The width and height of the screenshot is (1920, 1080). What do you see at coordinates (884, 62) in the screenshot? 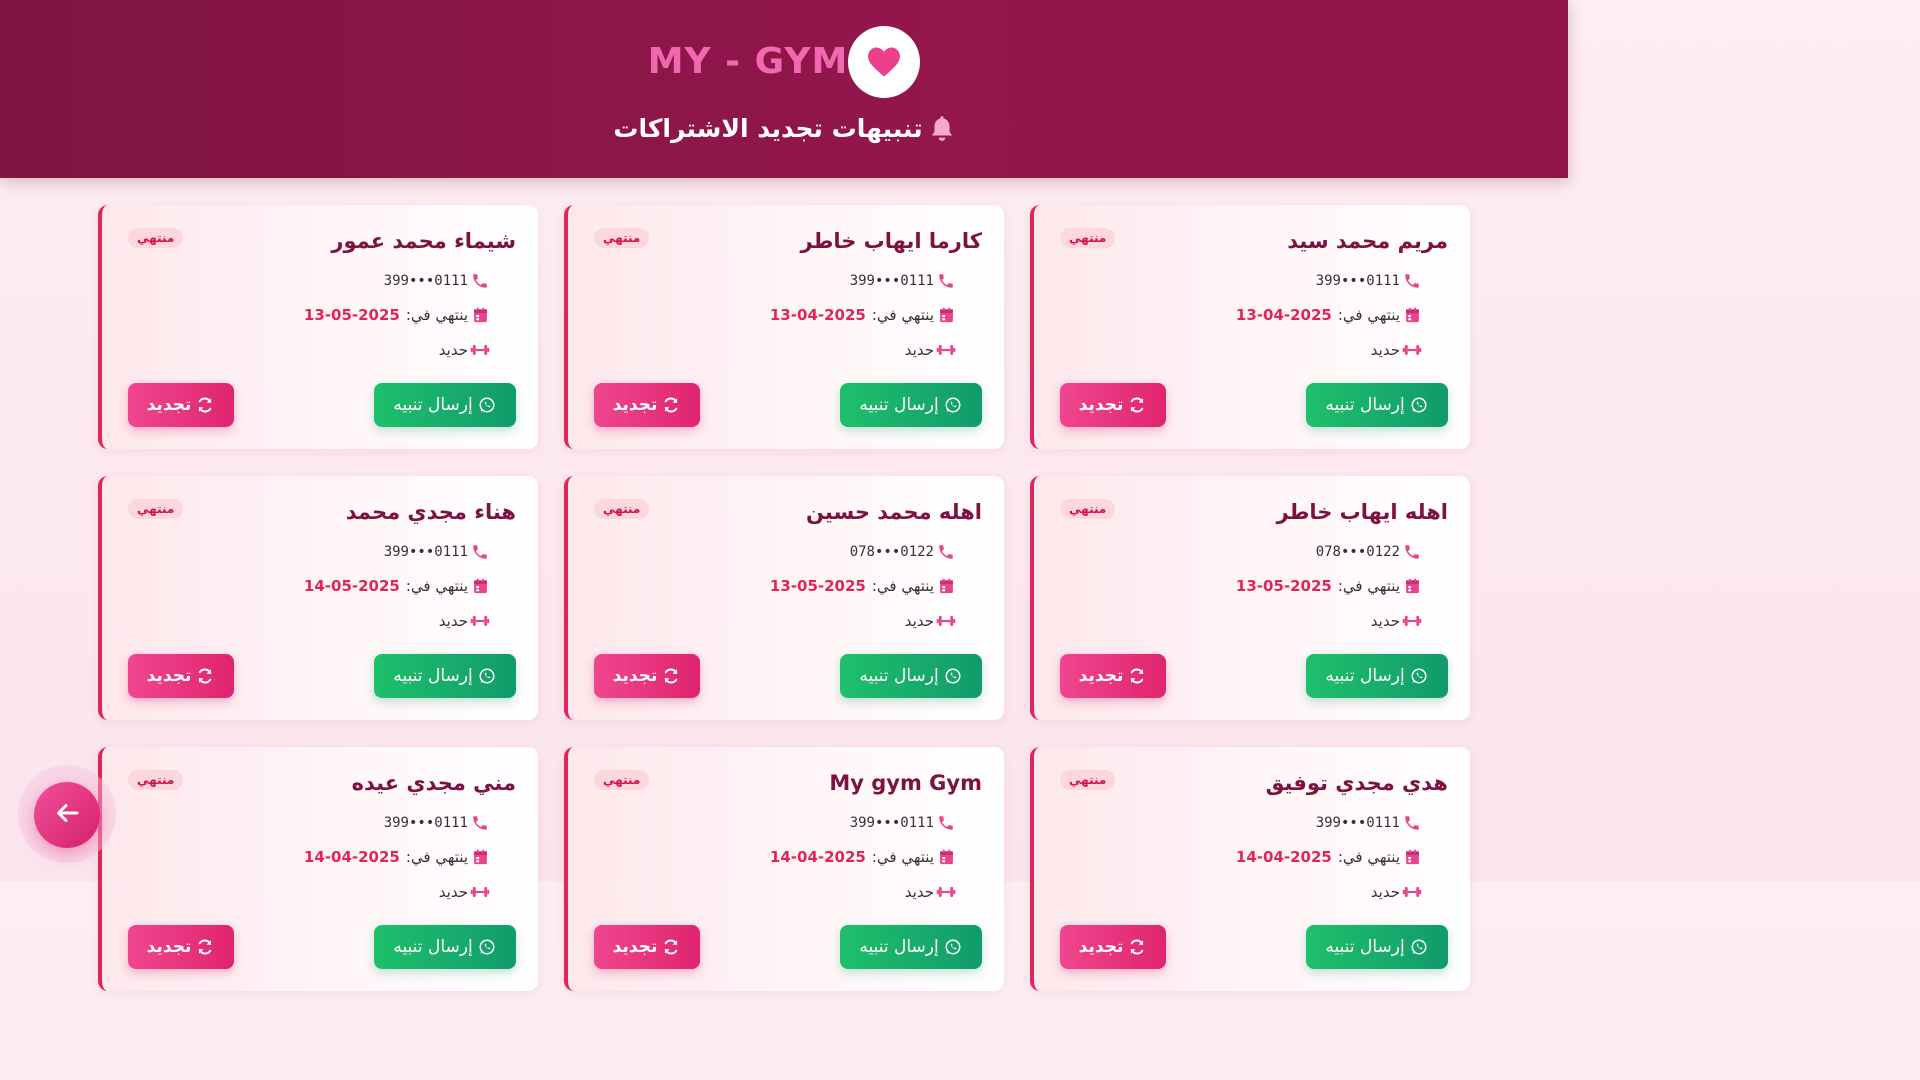
I see `heart-icon` at bounding box center [884, 62].